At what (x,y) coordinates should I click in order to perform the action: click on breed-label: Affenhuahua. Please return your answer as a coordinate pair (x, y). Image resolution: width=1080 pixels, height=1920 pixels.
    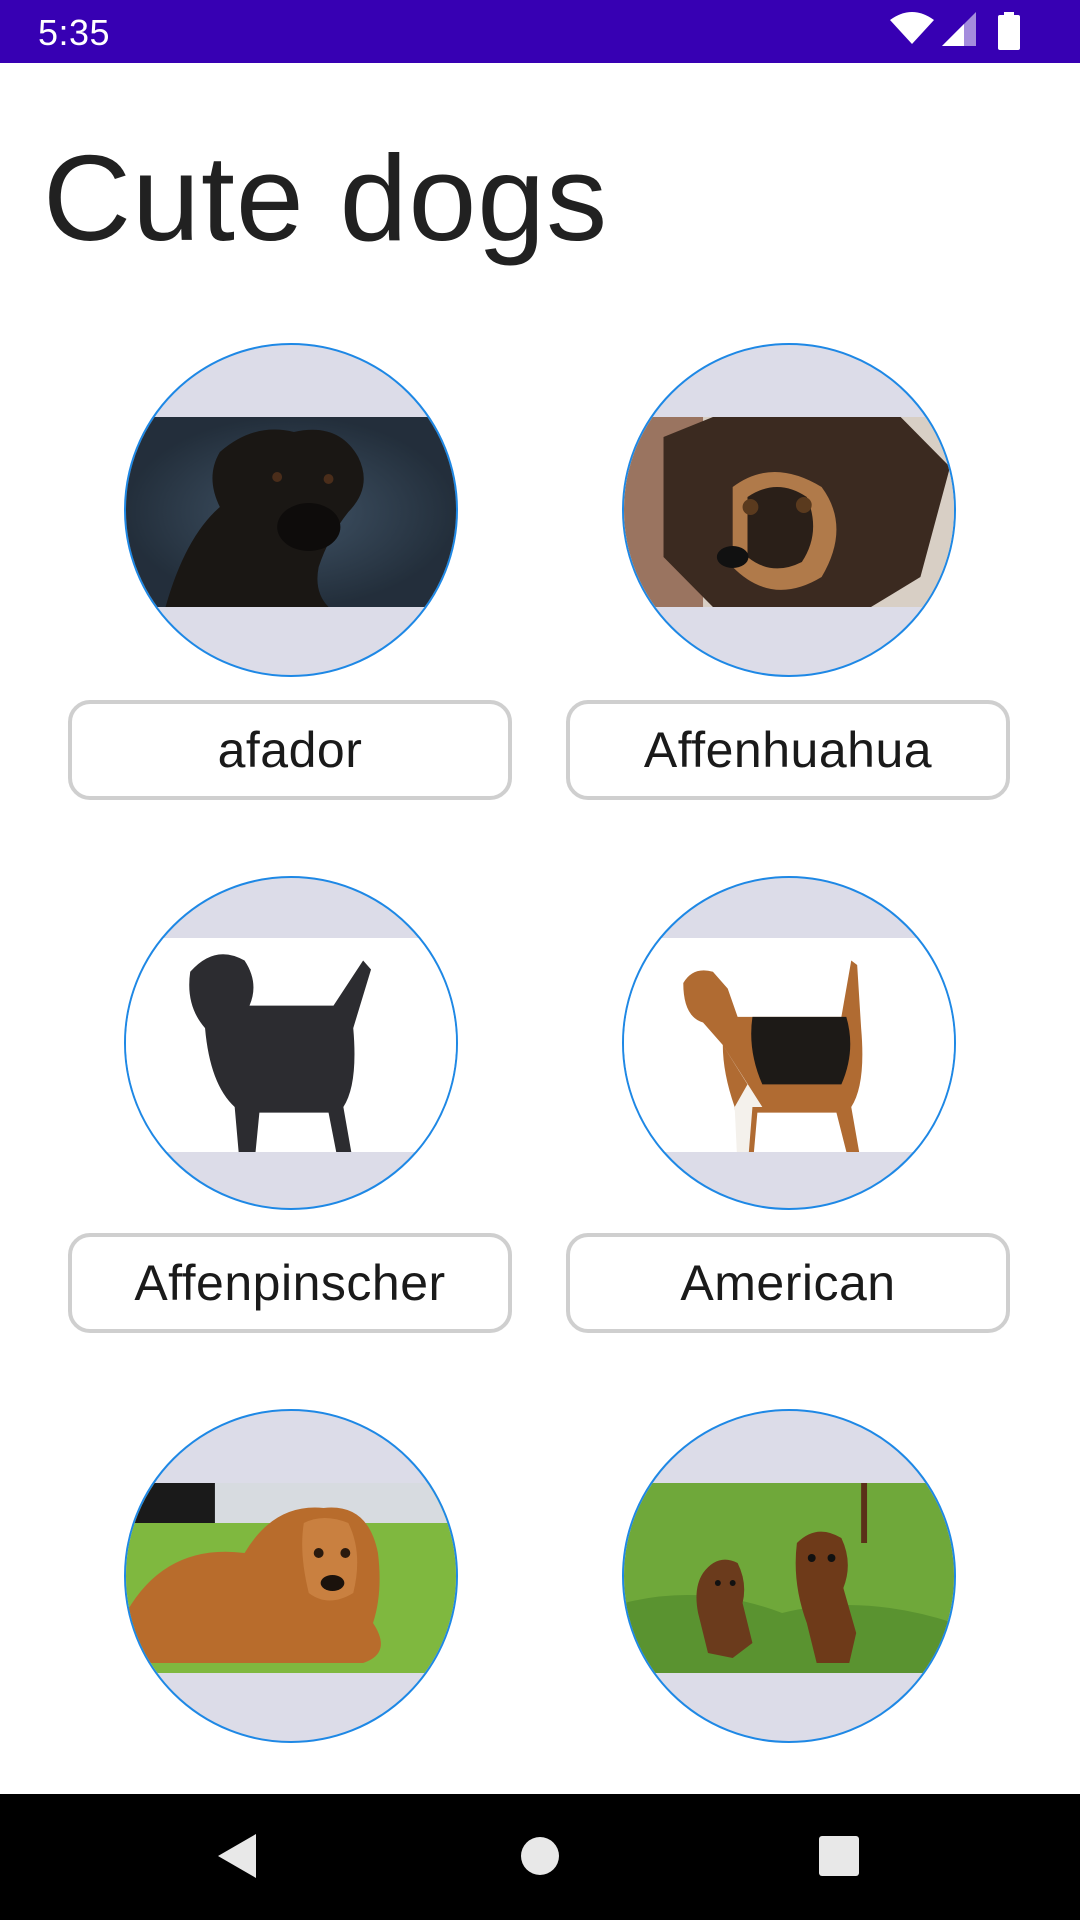
    Looking at the image, I should click on (788, 750).